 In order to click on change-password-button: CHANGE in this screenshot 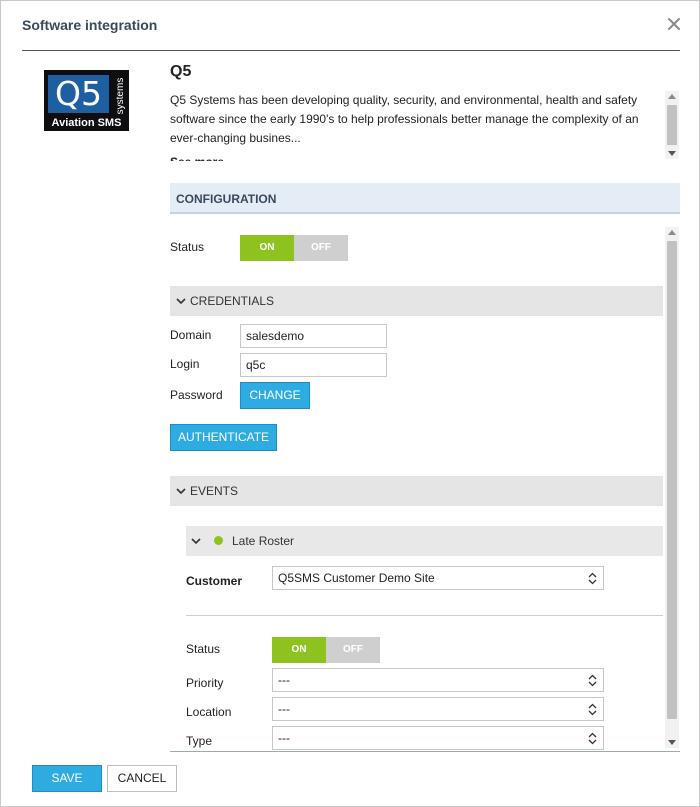, I will do `click(275, 395)`.